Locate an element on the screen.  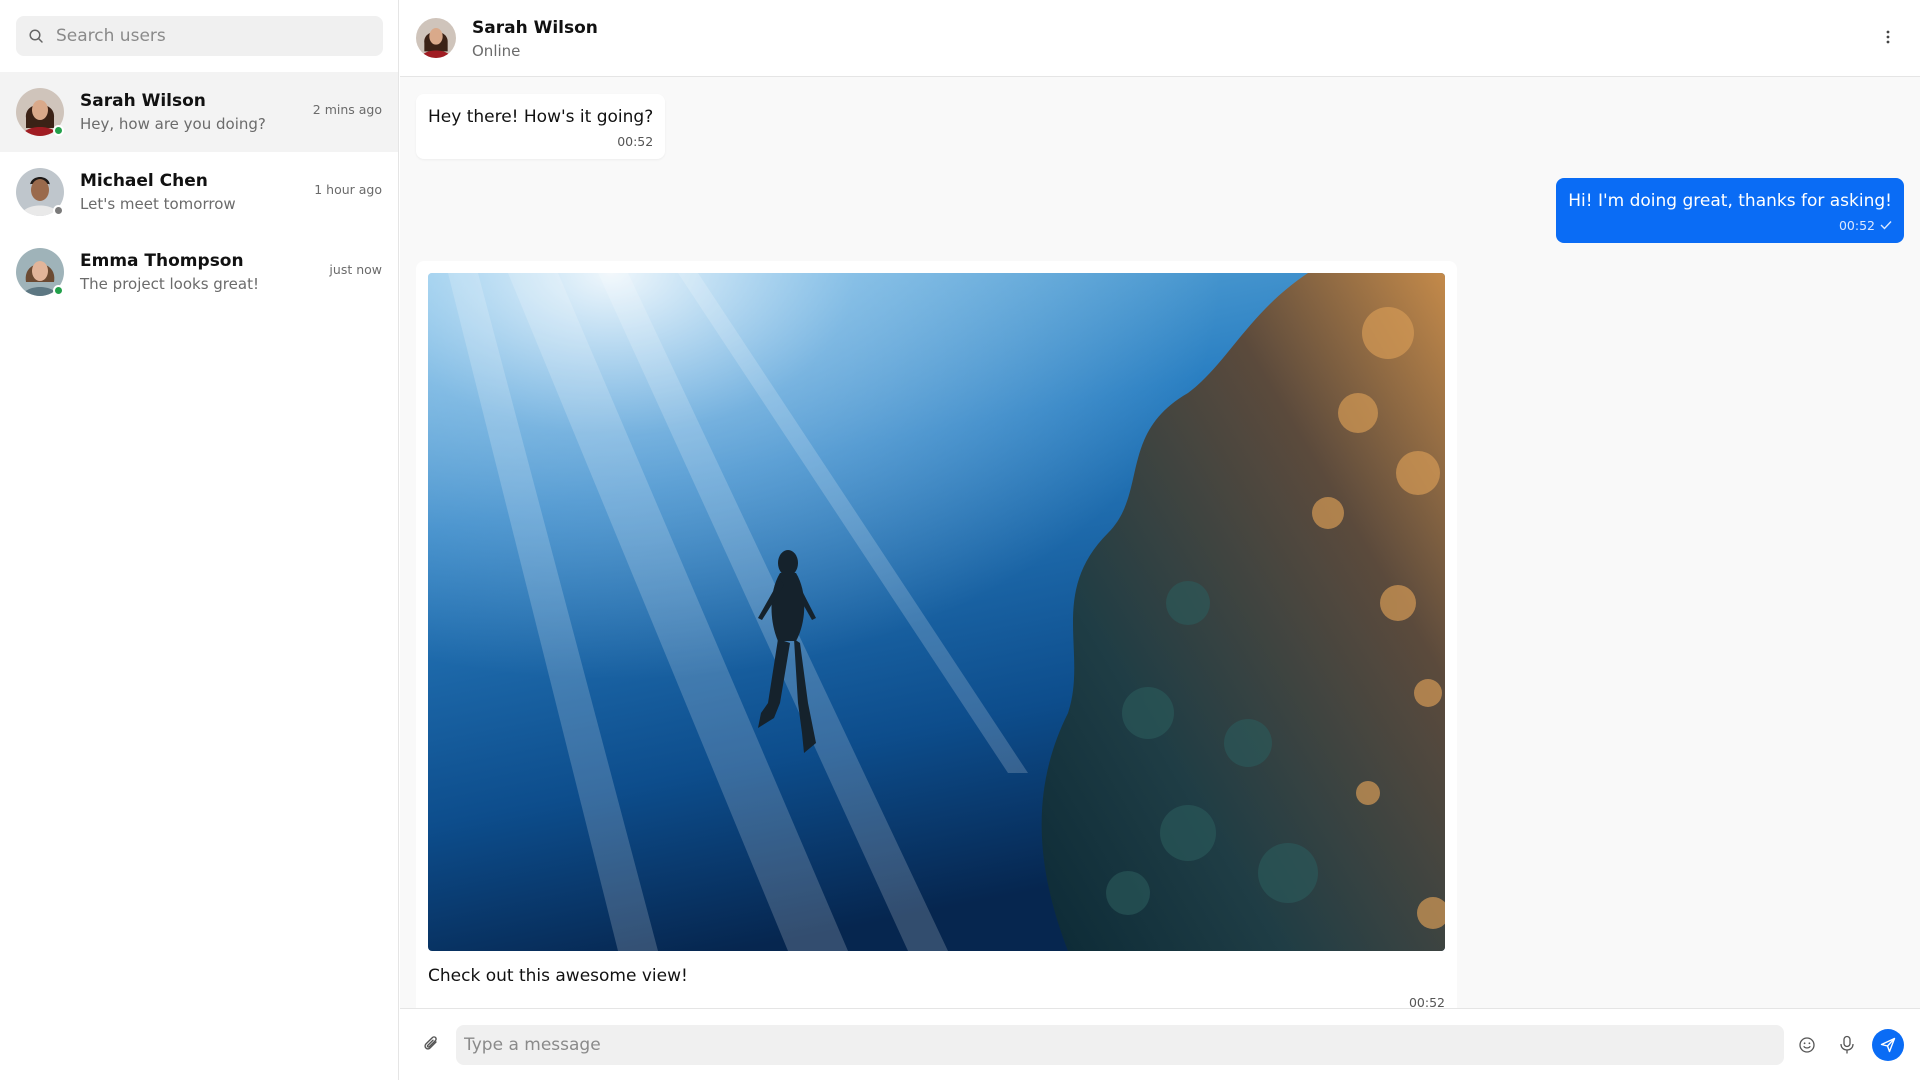
message-composer is located at coordinates (1160, 1044).